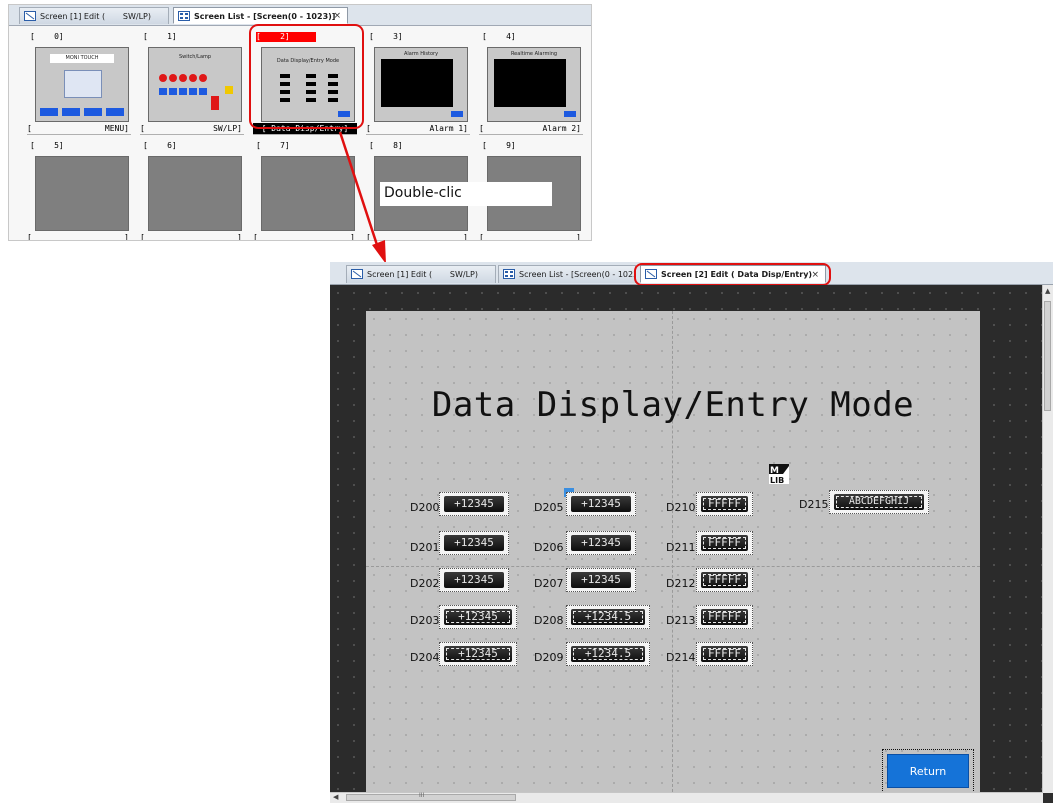  I want to click on macro-library-icon: M LIB, so click(779, 474).